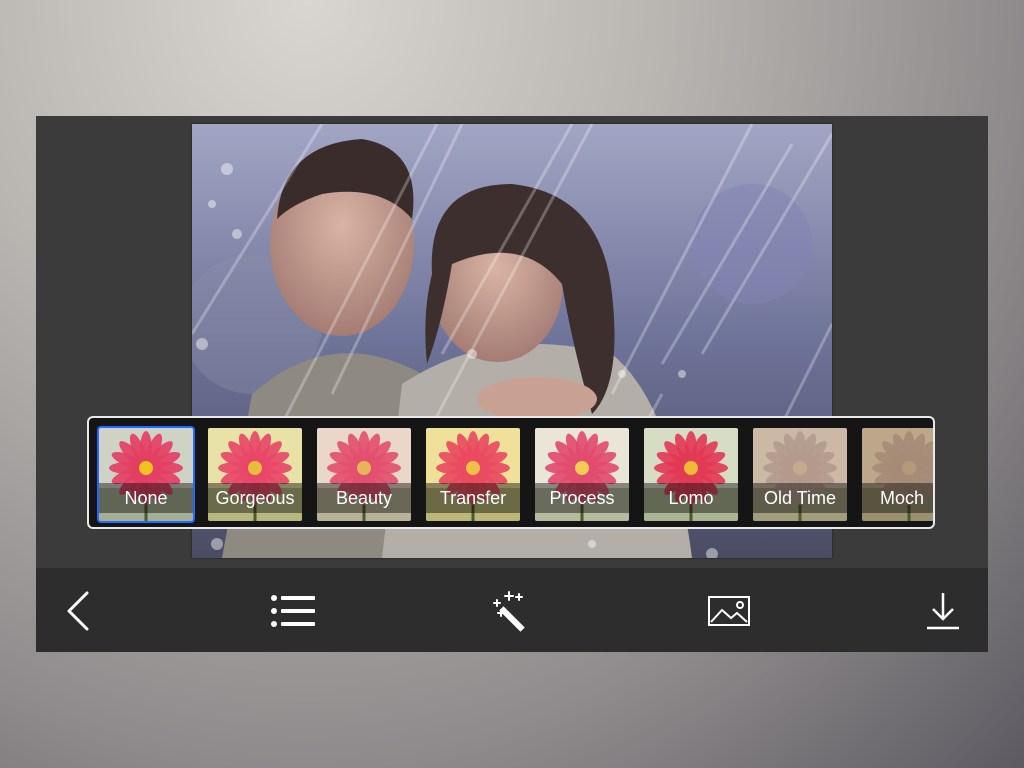 This screenshot has height=768, width=1024. Describe the element at coordinates (800, 498) in the screenshot. I see `filter-label: Old Time` at that location.